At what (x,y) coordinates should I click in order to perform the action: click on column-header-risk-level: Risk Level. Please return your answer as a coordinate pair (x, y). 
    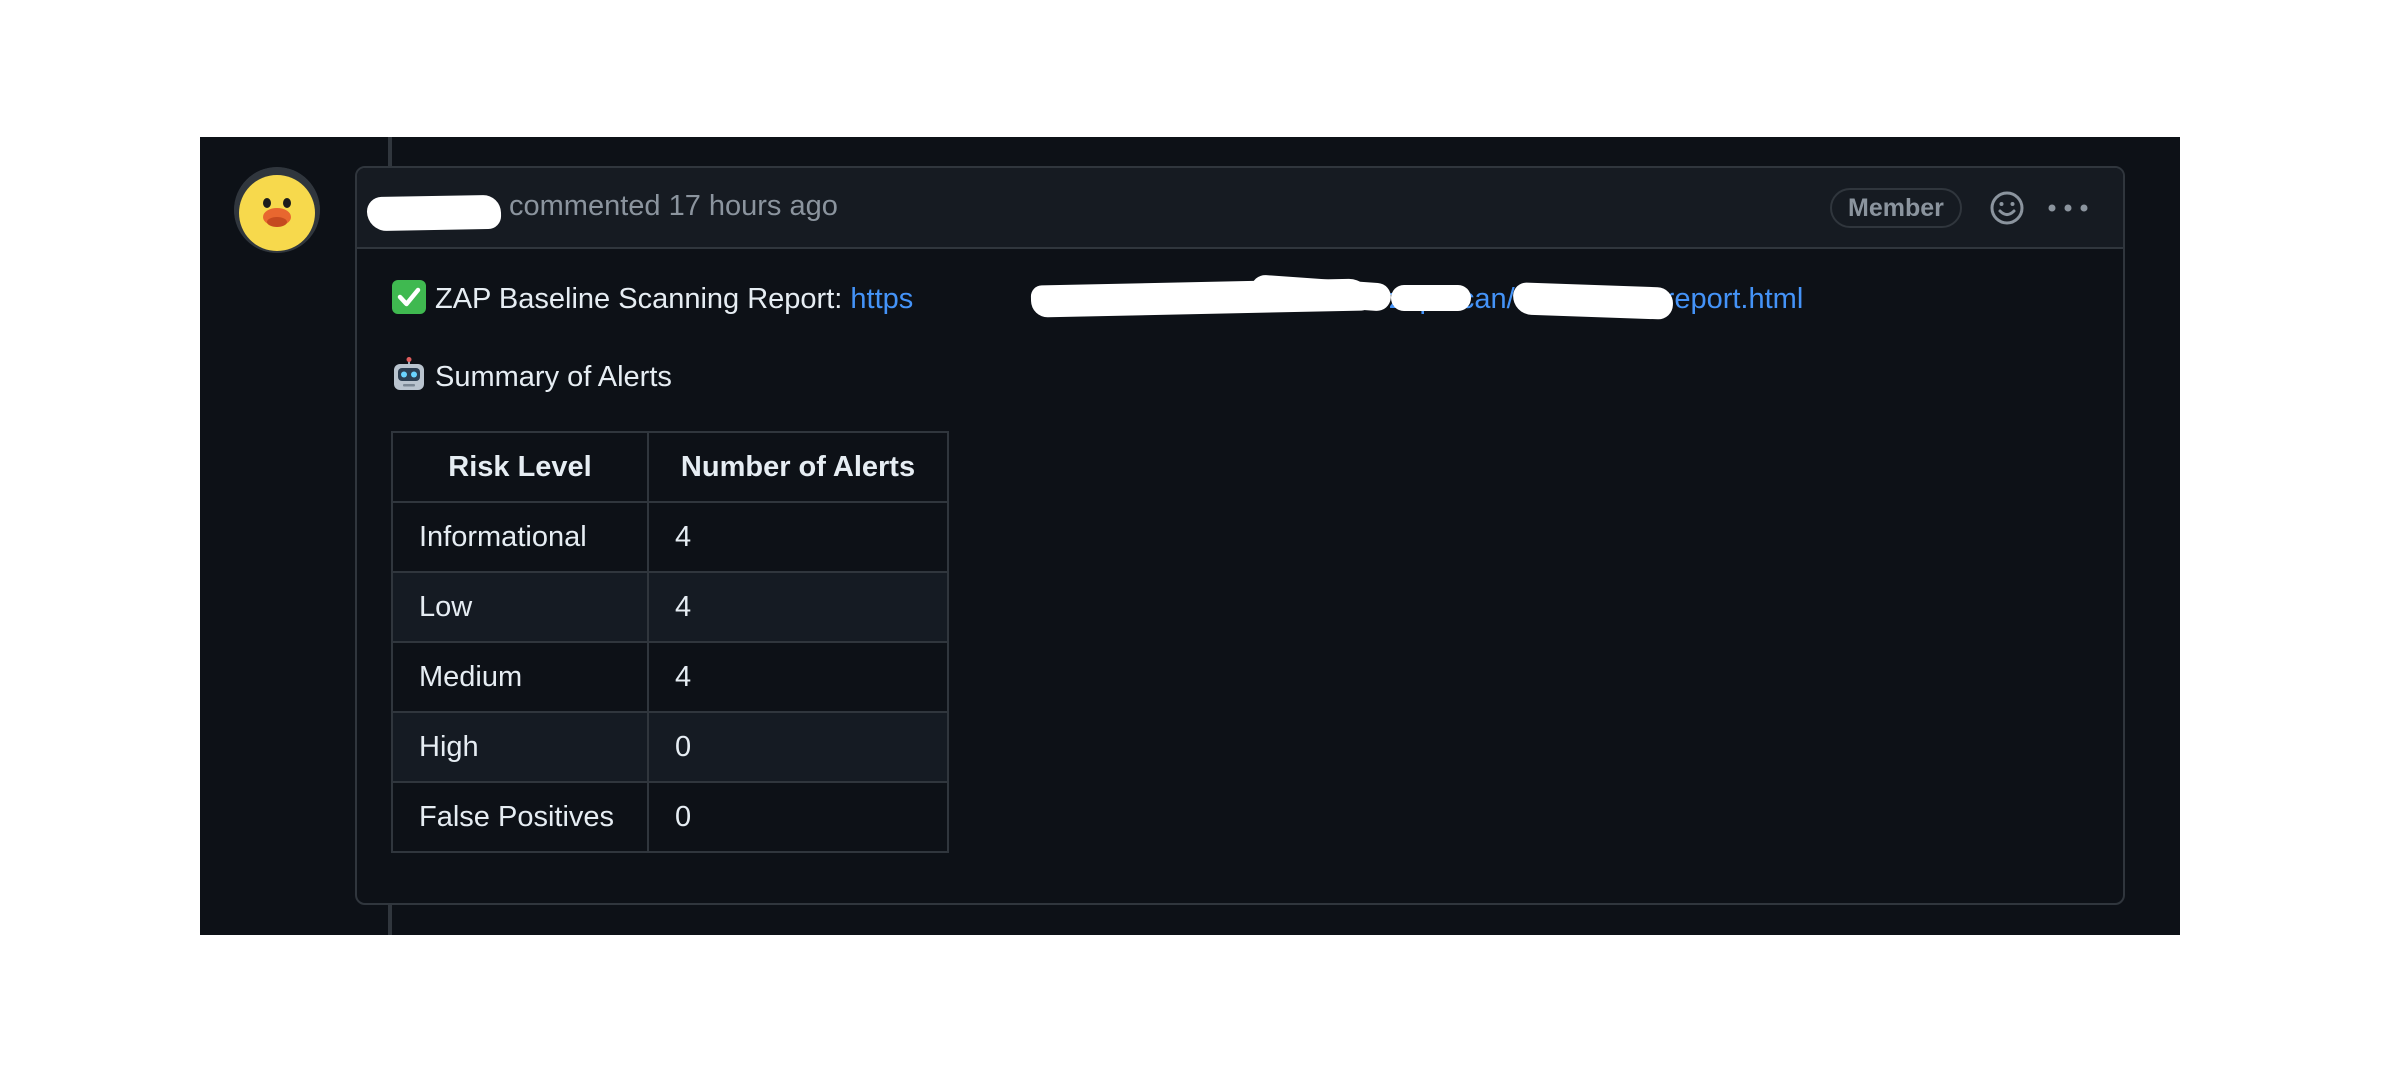
    Looking at the image, I should click on (520, 467).